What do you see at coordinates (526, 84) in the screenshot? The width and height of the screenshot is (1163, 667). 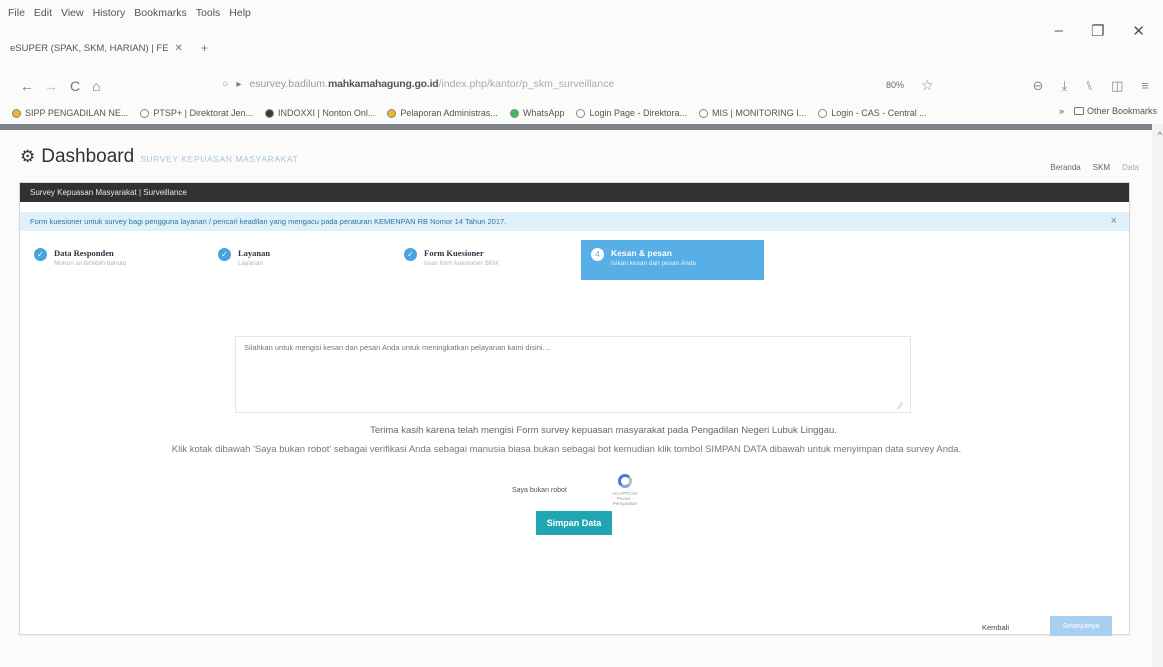 I see `url-path: /index.php/kantor/p_skm_surveillance` at bounding box center [526, 84].